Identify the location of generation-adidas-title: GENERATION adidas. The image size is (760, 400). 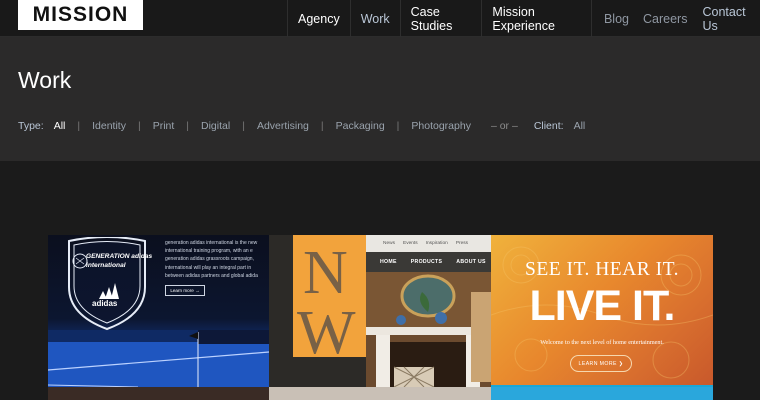
(119, 256).